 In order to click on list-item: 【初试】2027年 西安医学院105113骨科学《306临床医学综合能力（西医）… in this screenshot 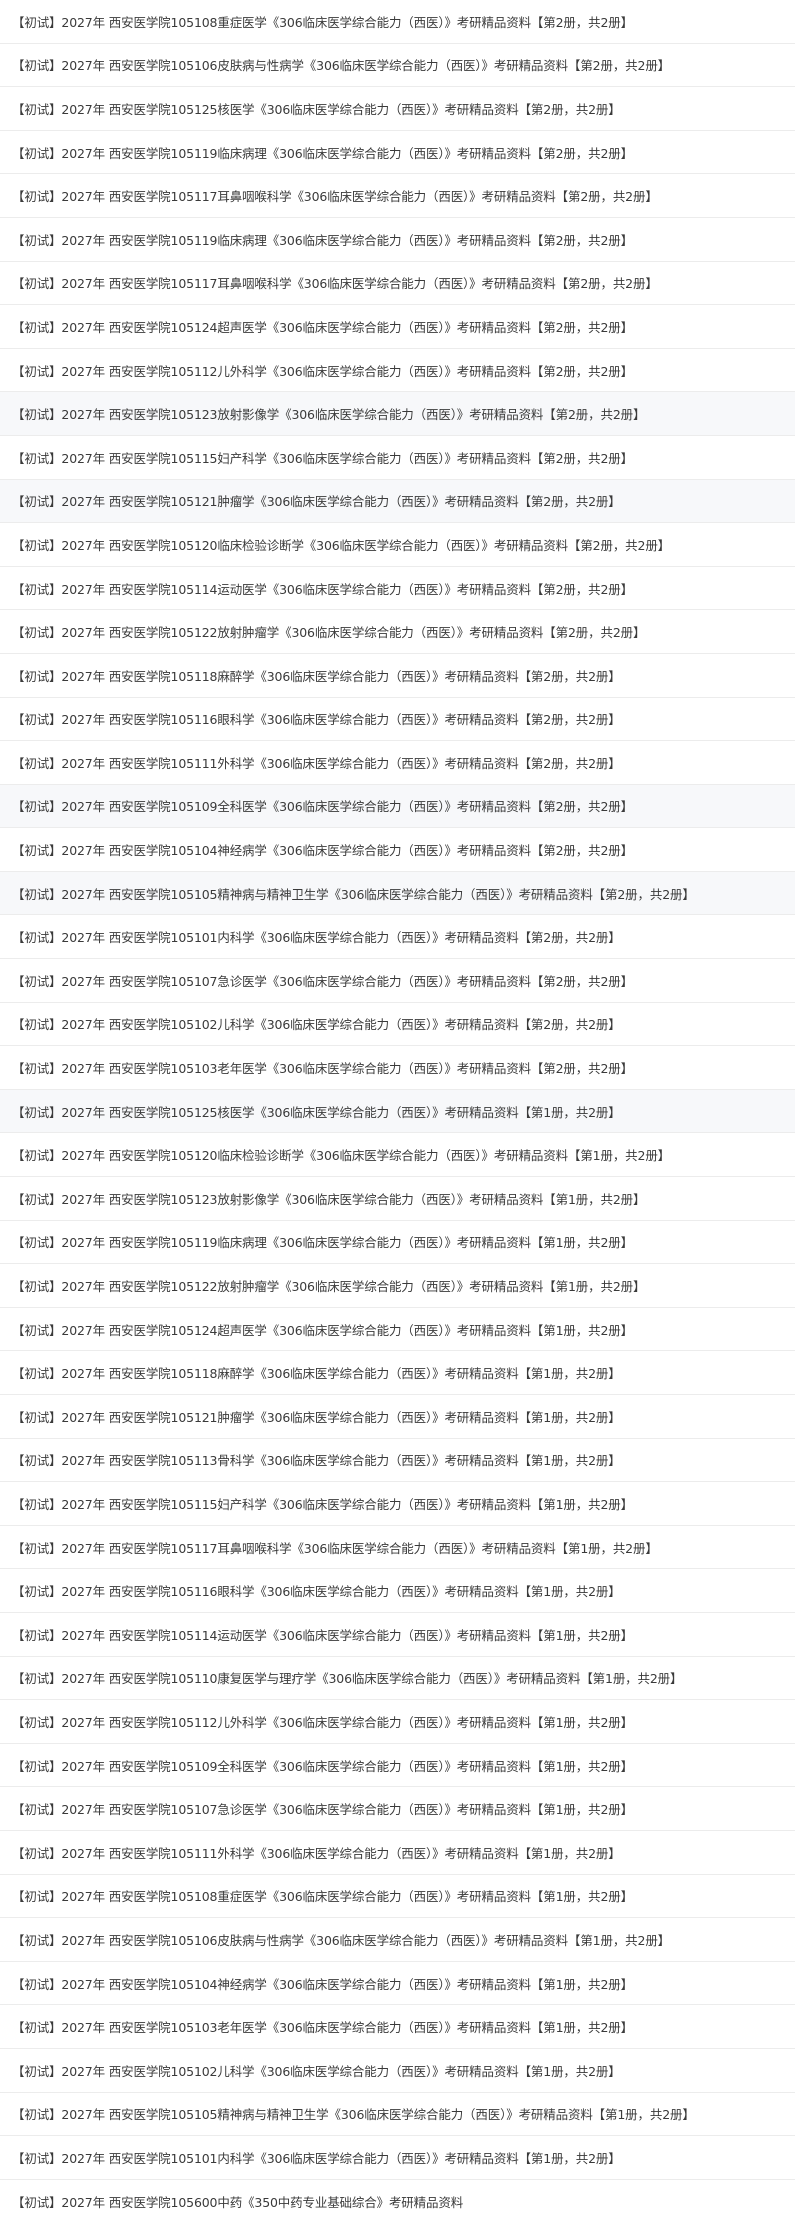, I will do `click(397, 1460)`.